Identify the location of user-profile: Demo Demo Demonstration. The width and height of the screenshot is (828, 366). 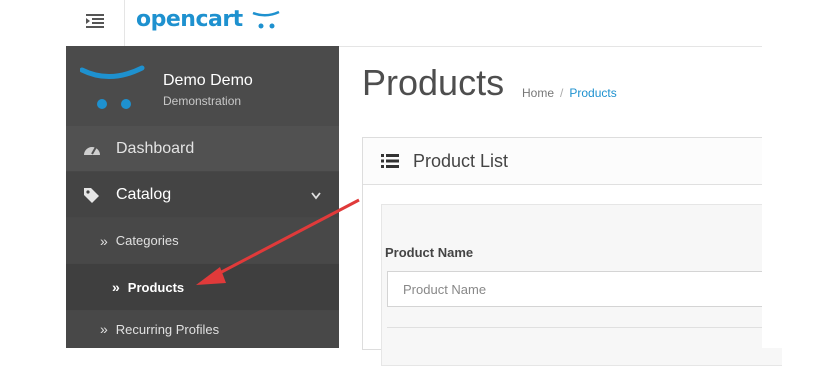
(202, 86).